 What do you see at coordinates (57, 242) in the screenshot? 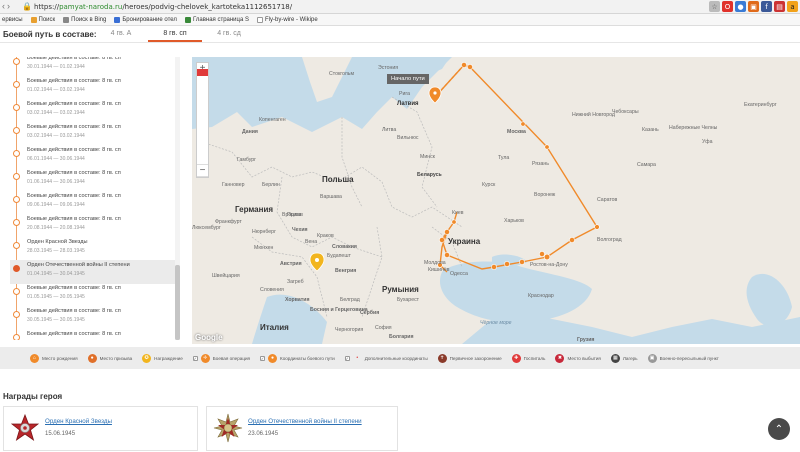
I see `timeline-item-title: Орден Красной Звезды` at bounding box center [57, 242].